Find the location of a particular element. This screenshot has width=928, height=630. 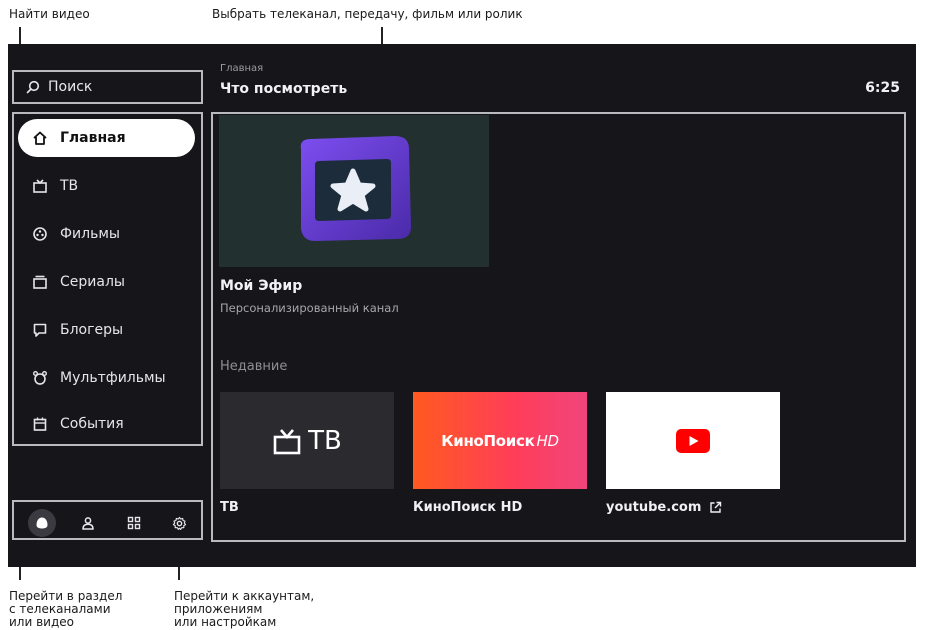

sidebar-item-label: Фильмы is located at coordinates (90, 234).